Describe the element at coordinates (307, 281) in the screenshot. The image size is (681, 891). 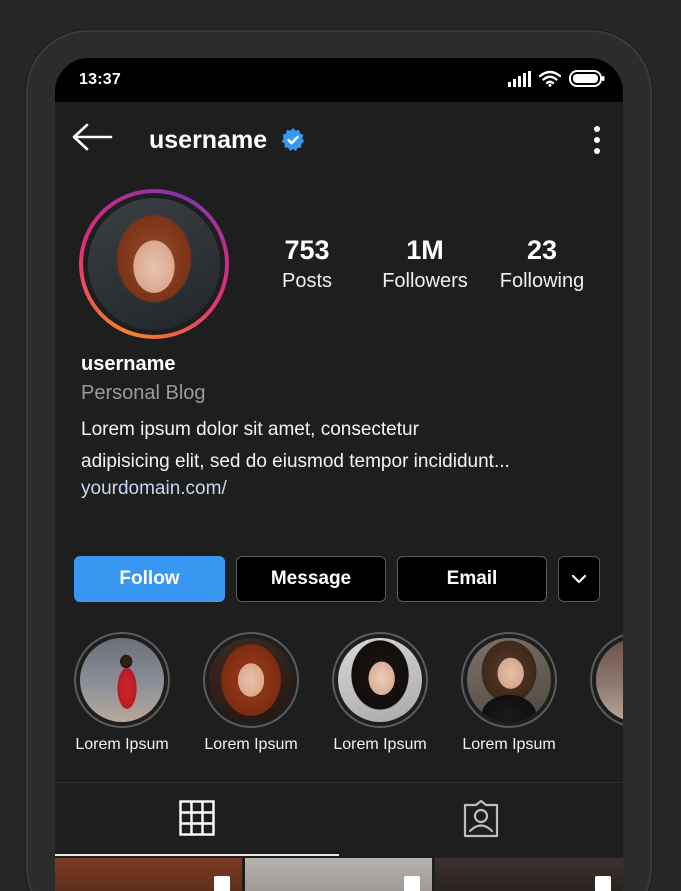
I see `stat-posts-label: Posts` at that location.